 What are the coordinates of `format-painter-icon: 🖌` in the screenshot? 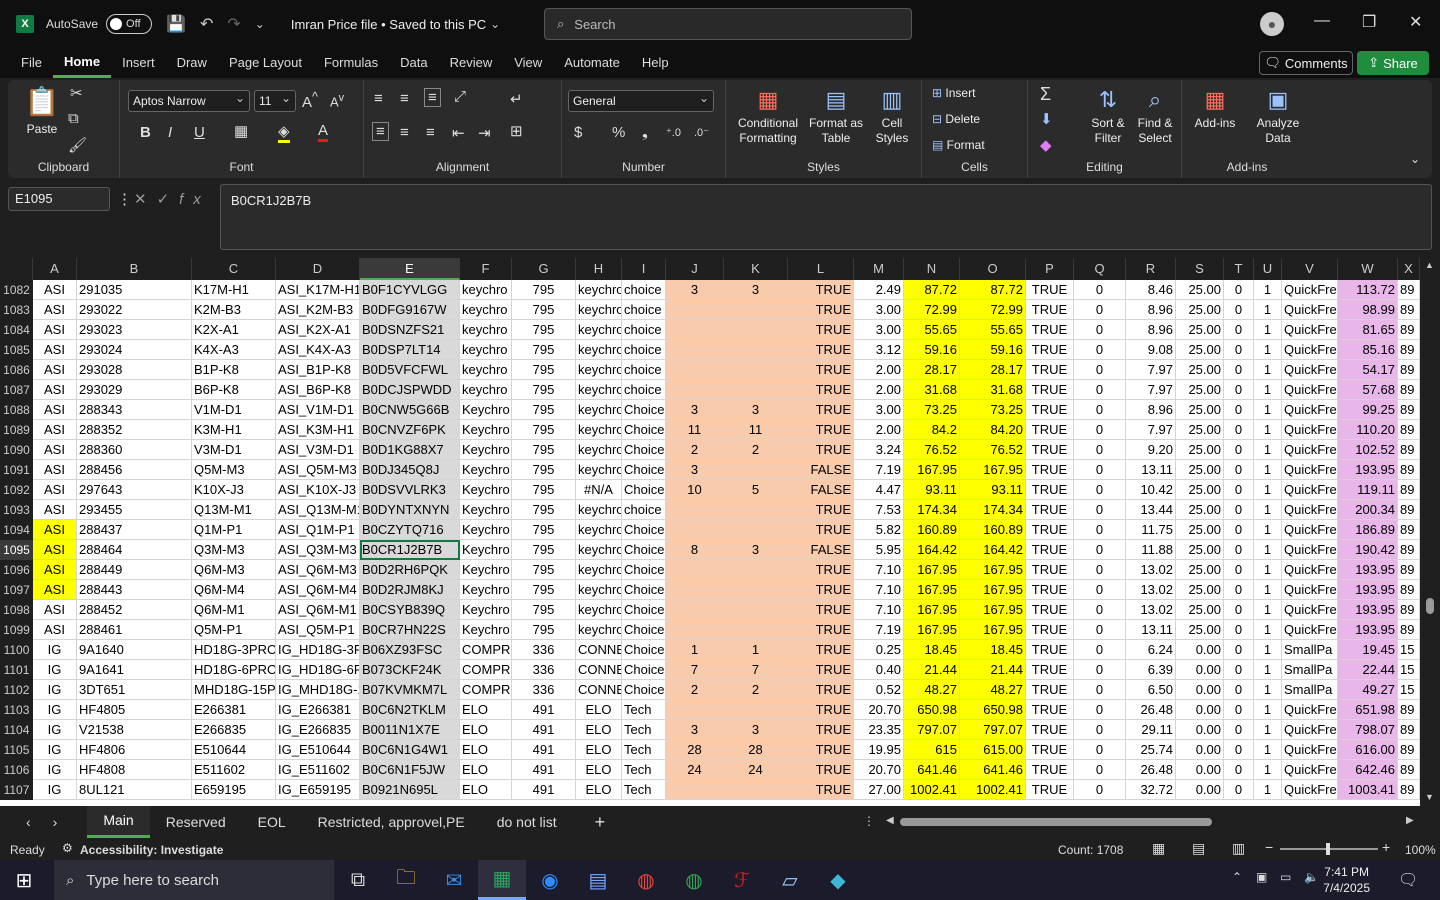 It's located at (77, 145).